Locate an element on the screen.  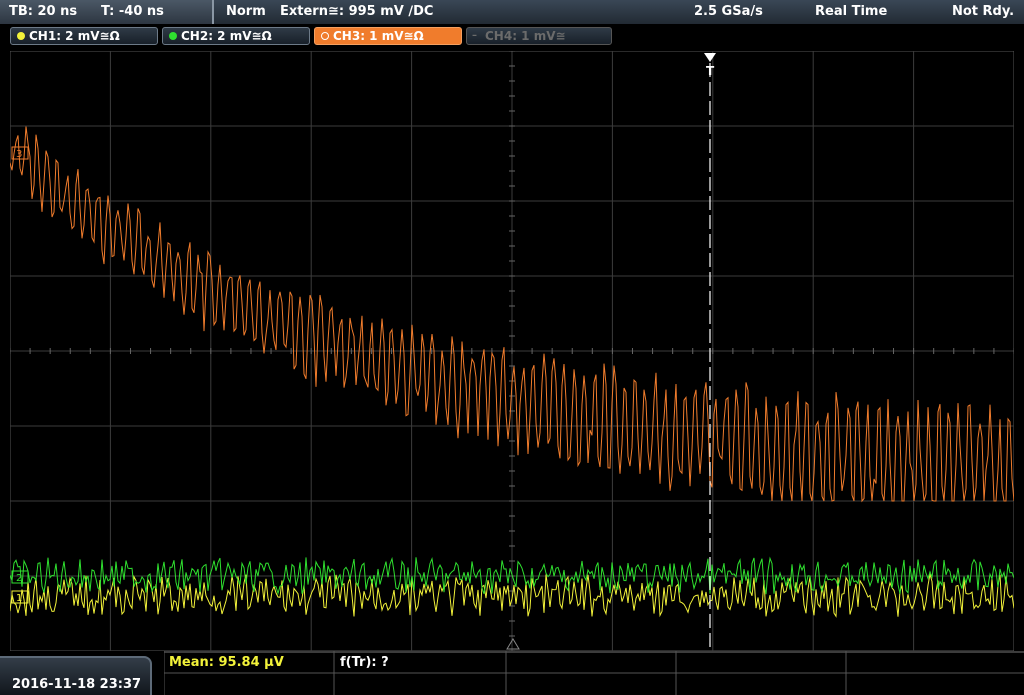
trigger-marker-label: T is located at coordinates (710, 71).